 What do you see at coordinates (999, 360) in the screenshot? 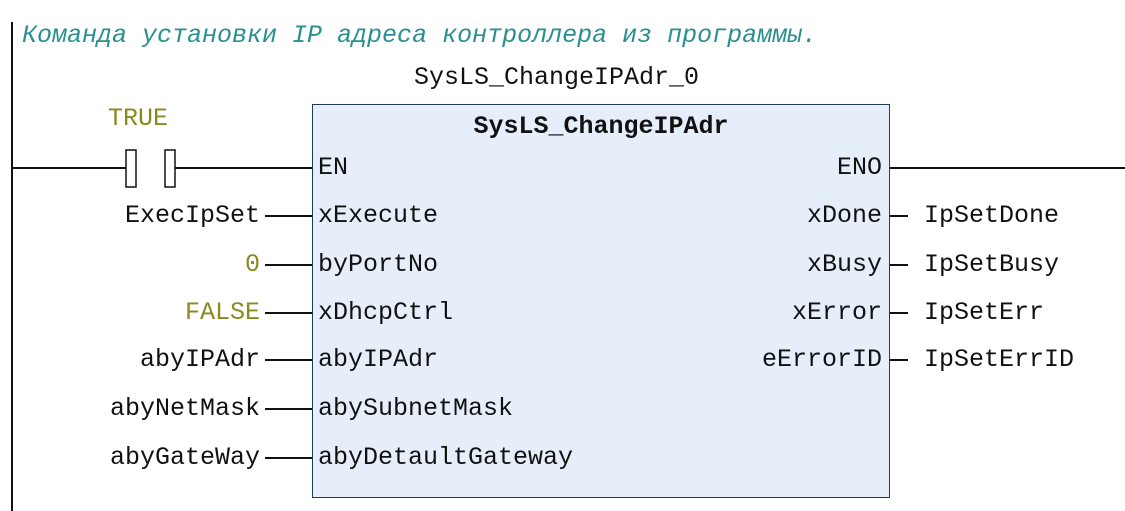
I see `output-variable: IpSetErrID` at bounding box center [999, 360].